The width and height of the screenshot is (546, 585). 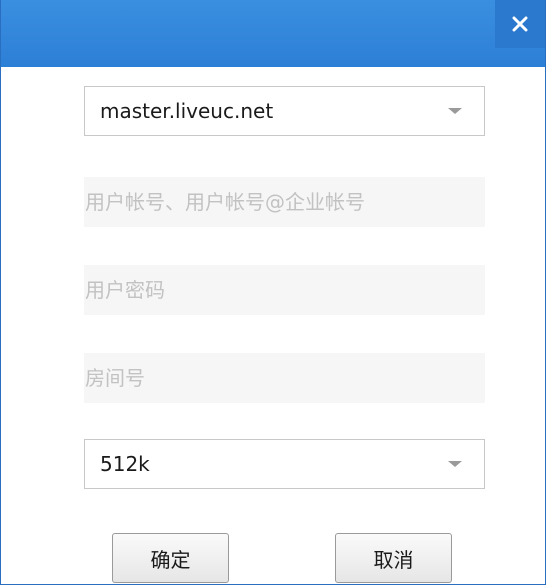 I want to click on close-icon, so click(x=520, y=24).